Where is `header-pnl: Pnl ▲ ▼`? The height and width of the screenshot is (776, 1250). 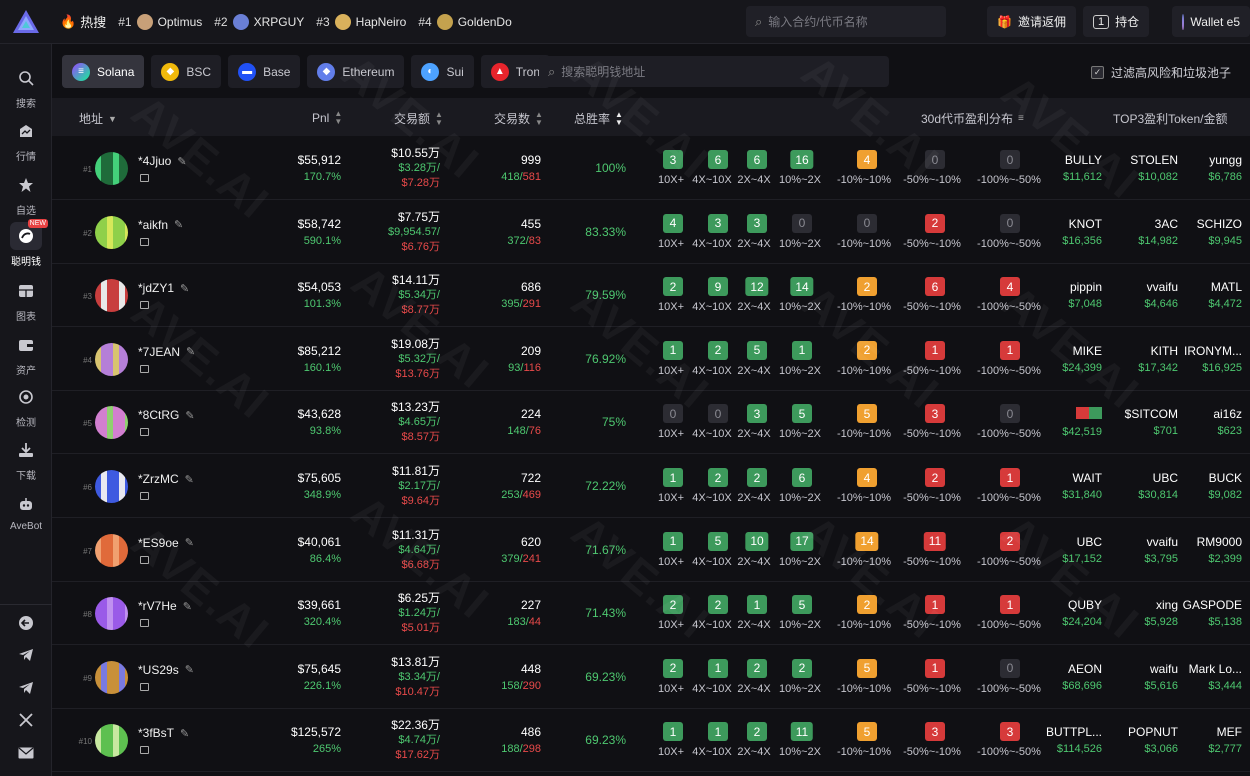
header-pnl: Pnl ▲ ▼ is located at coordinates (327, 118).